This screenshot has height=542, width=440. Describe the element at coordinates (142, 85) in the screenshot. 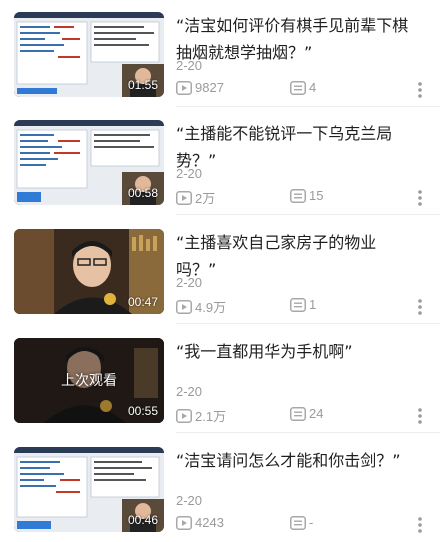

I see `video-duration: 01:55` at that location.